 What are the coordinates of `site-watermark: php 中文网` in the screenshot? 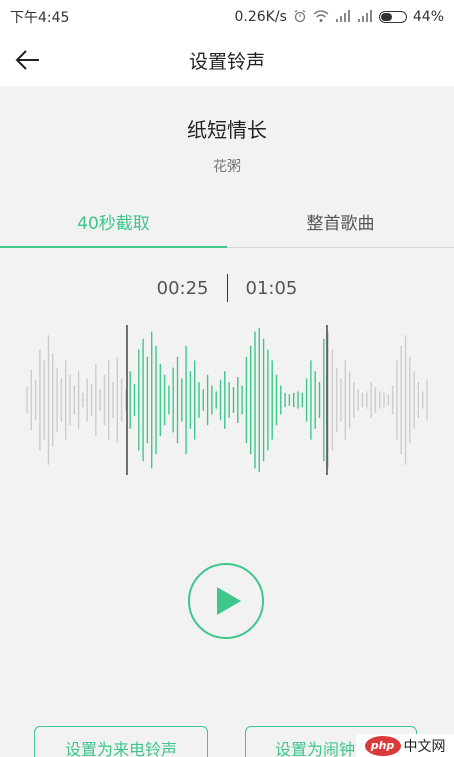 It's located at (405, 745).